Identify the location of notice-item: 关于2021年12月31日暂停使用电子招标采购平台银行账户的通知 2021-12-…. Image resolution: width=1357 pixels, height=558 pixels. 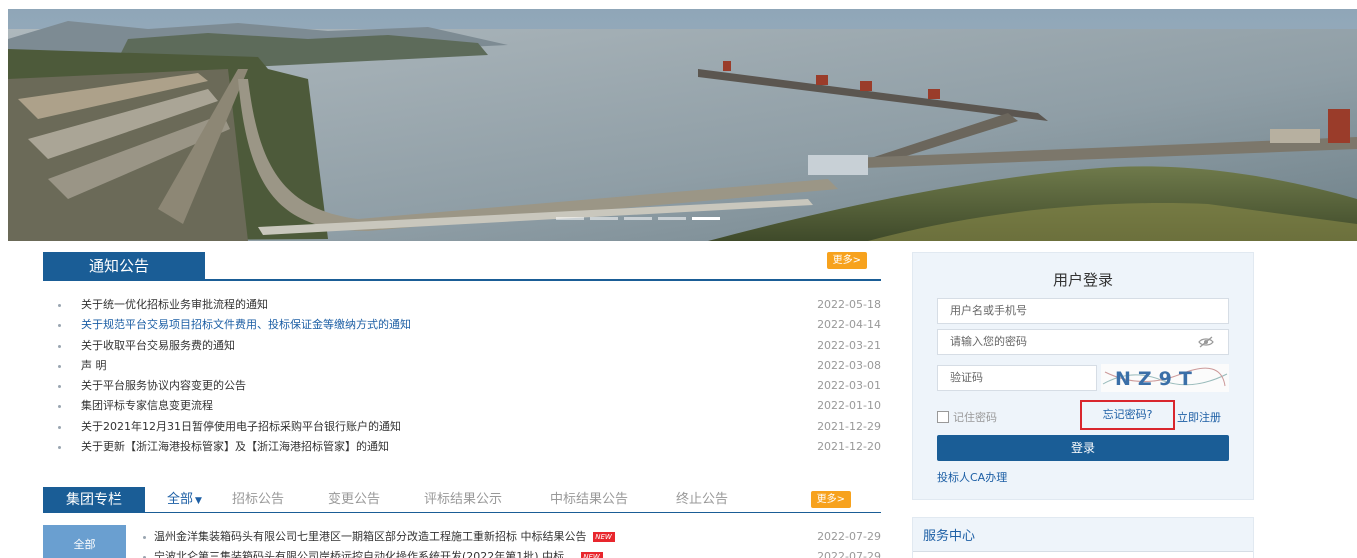
(462, 427).